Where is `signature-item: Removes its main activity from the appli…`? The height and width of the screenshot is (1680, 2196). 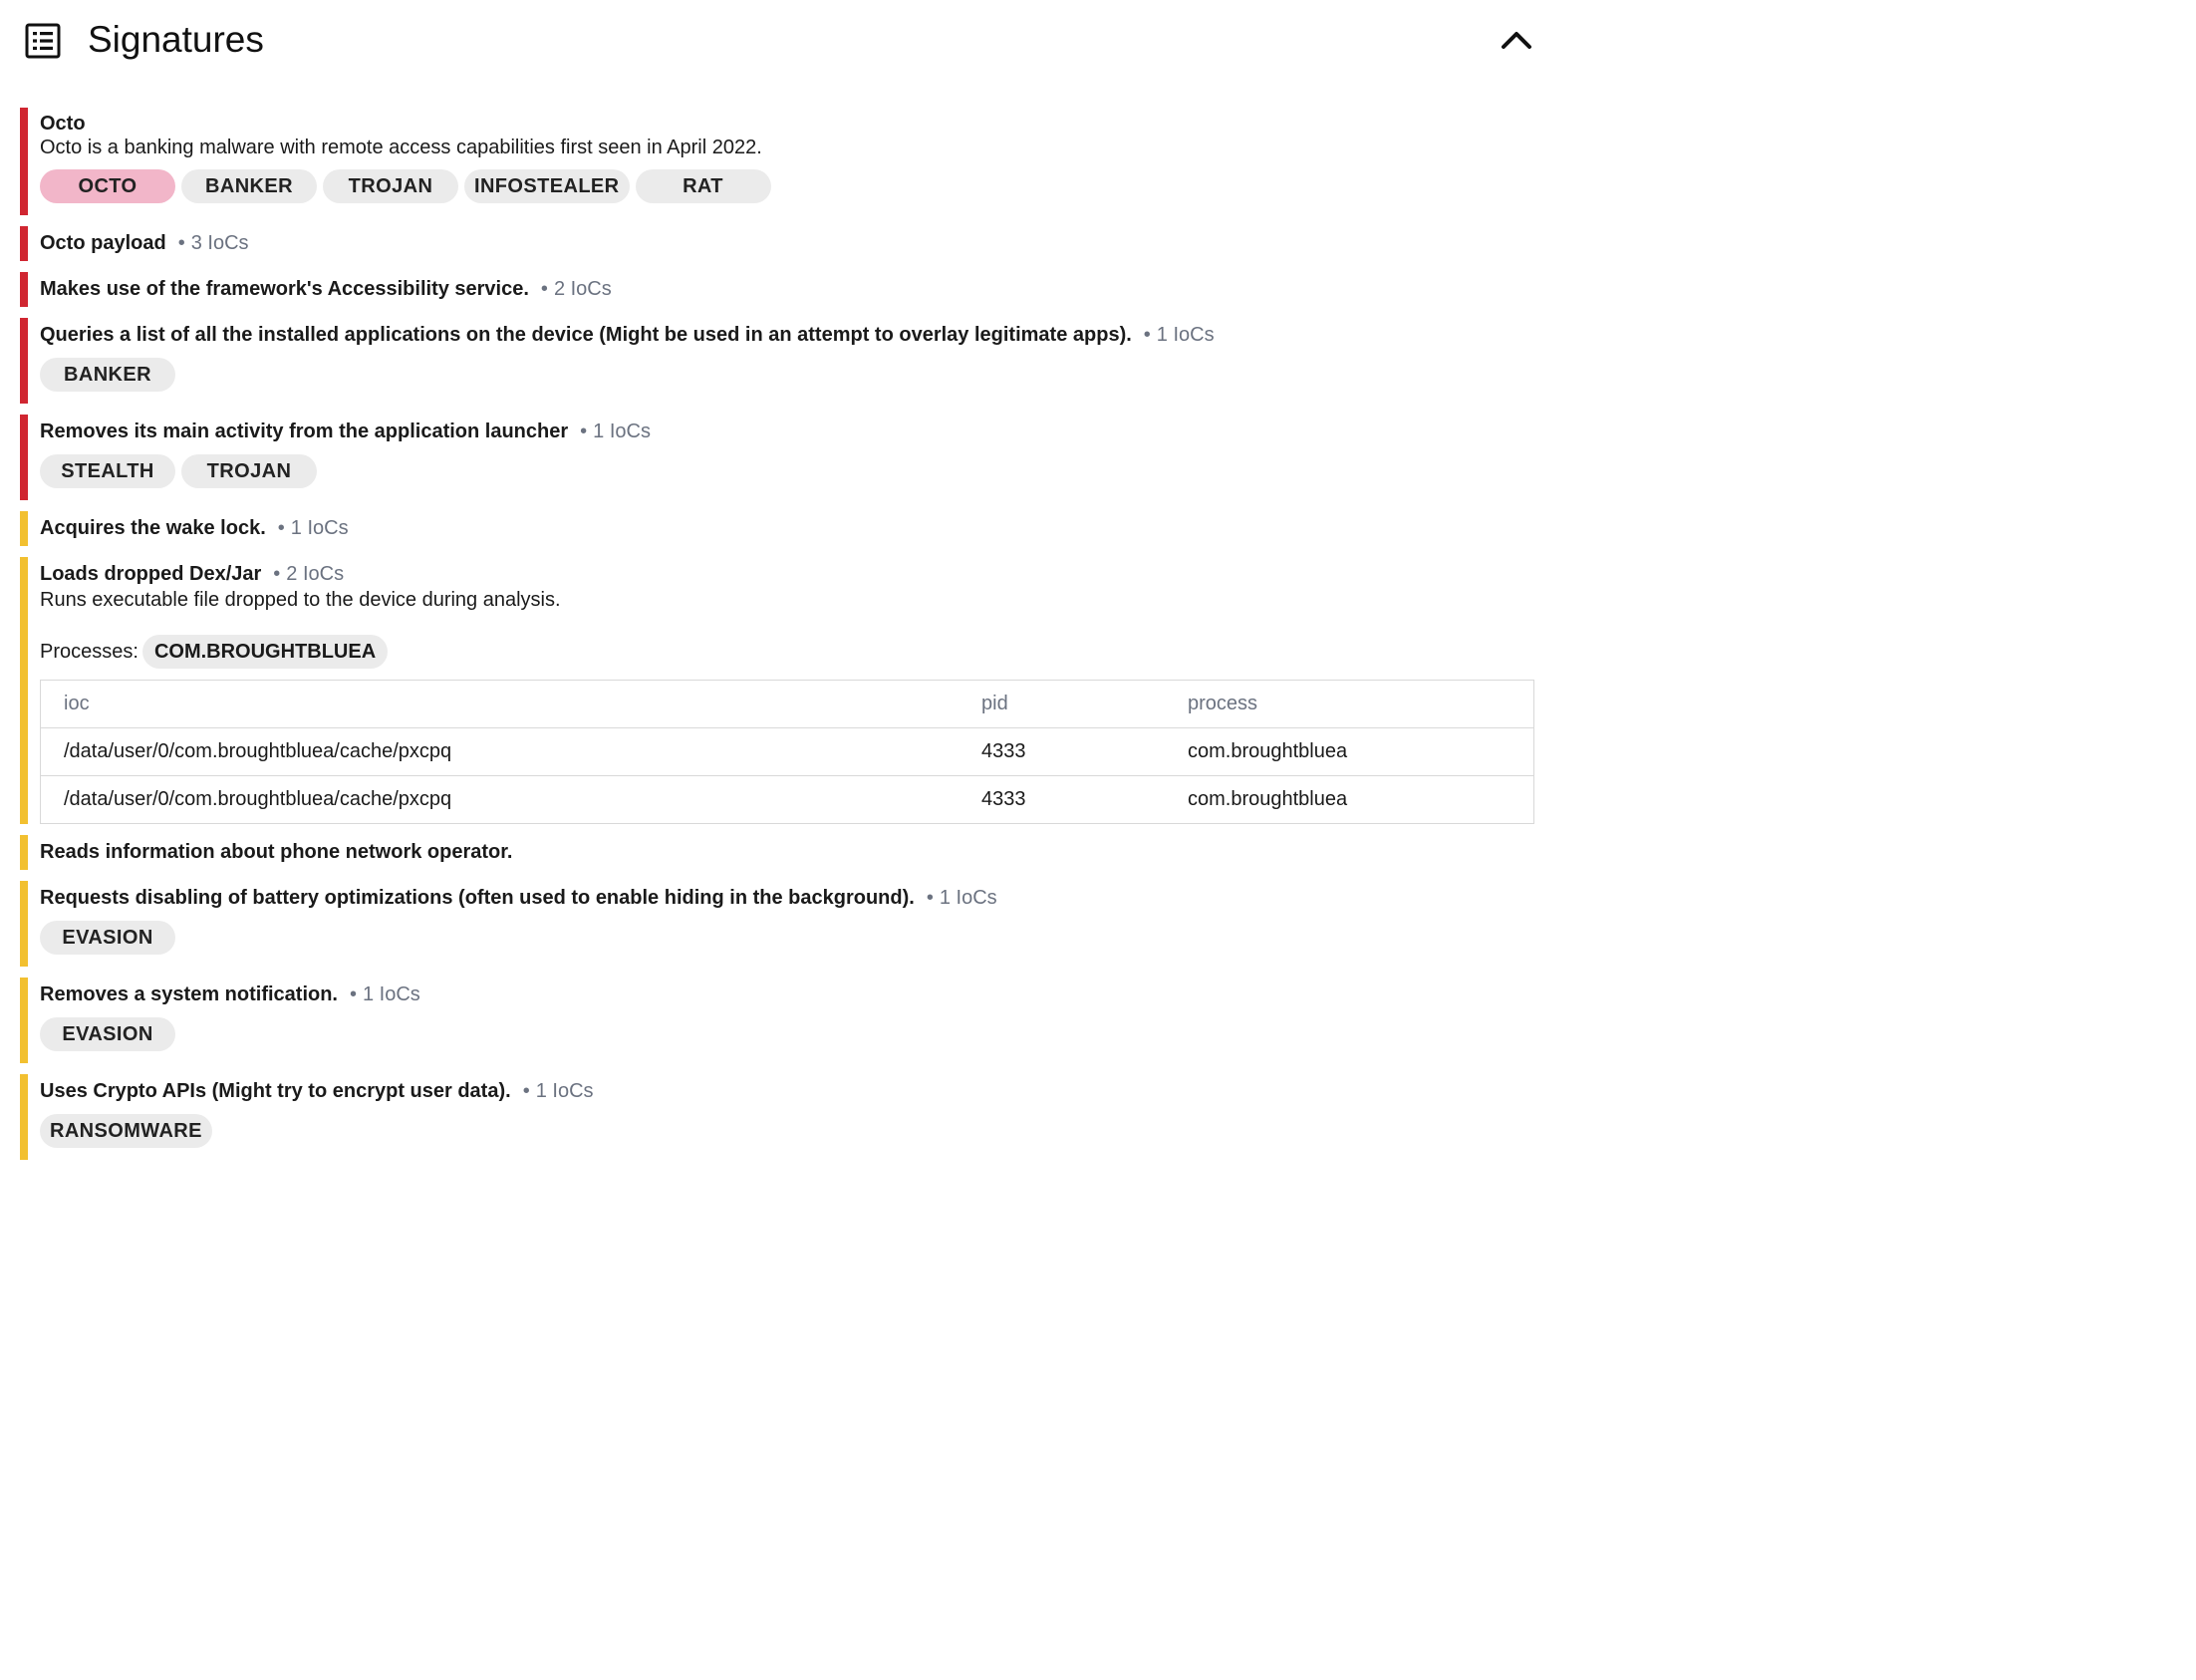
signature-item: Removes its main activity from the appli… is located at coordinates (777, 457).